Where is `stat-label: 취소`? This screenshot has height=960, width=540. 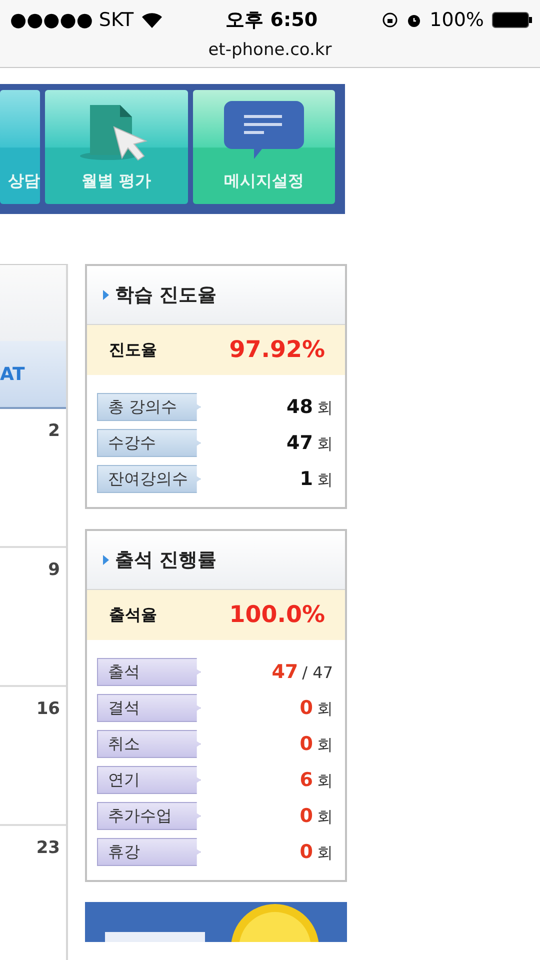 stat-label: 취소 is located at coordinates (149, 744).